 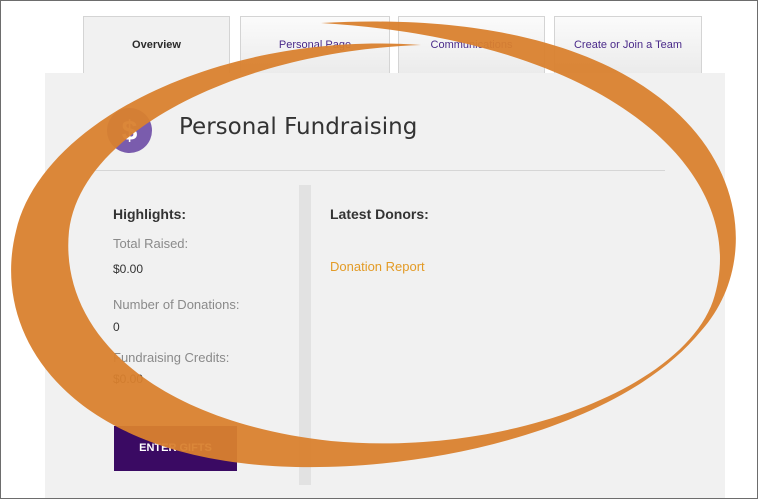 I want to click on tab-personal-page: Personal Page, so click(x=315, y=44).